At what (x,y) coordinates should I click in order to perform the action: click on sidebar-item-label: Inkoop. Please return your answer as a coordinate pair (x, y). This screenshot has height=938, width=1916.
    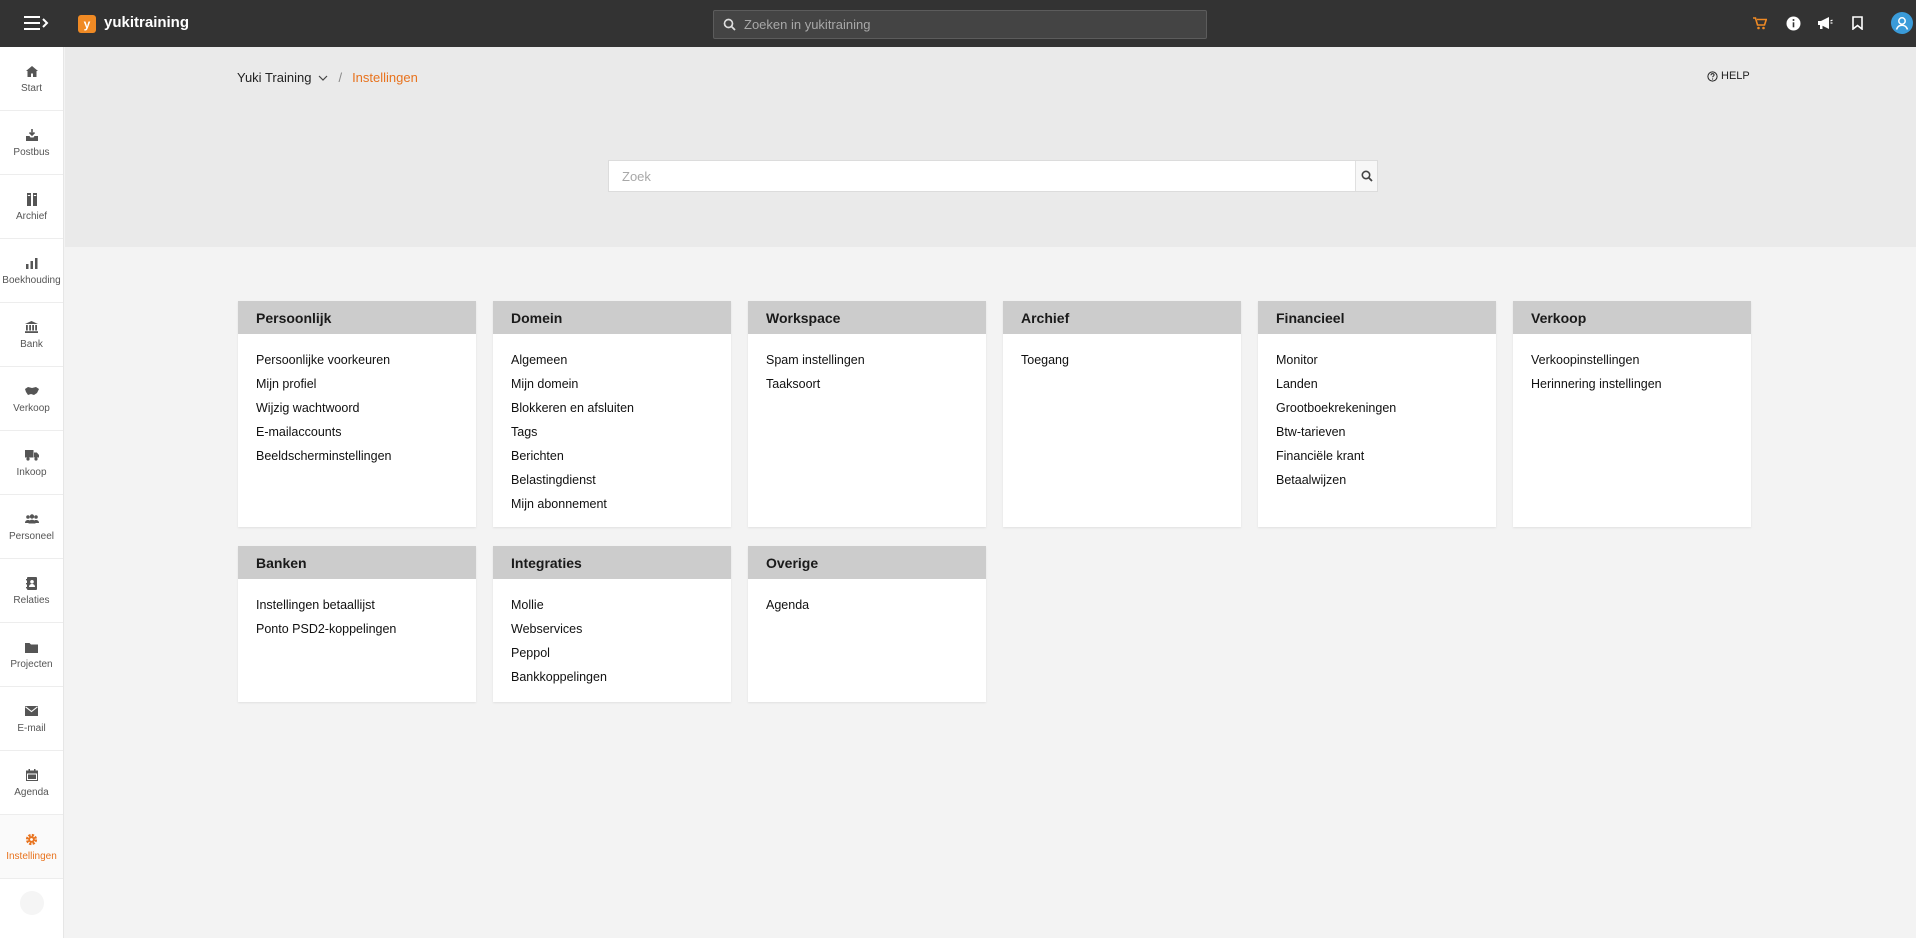
    Looking at the image, I should click on (31, 472).